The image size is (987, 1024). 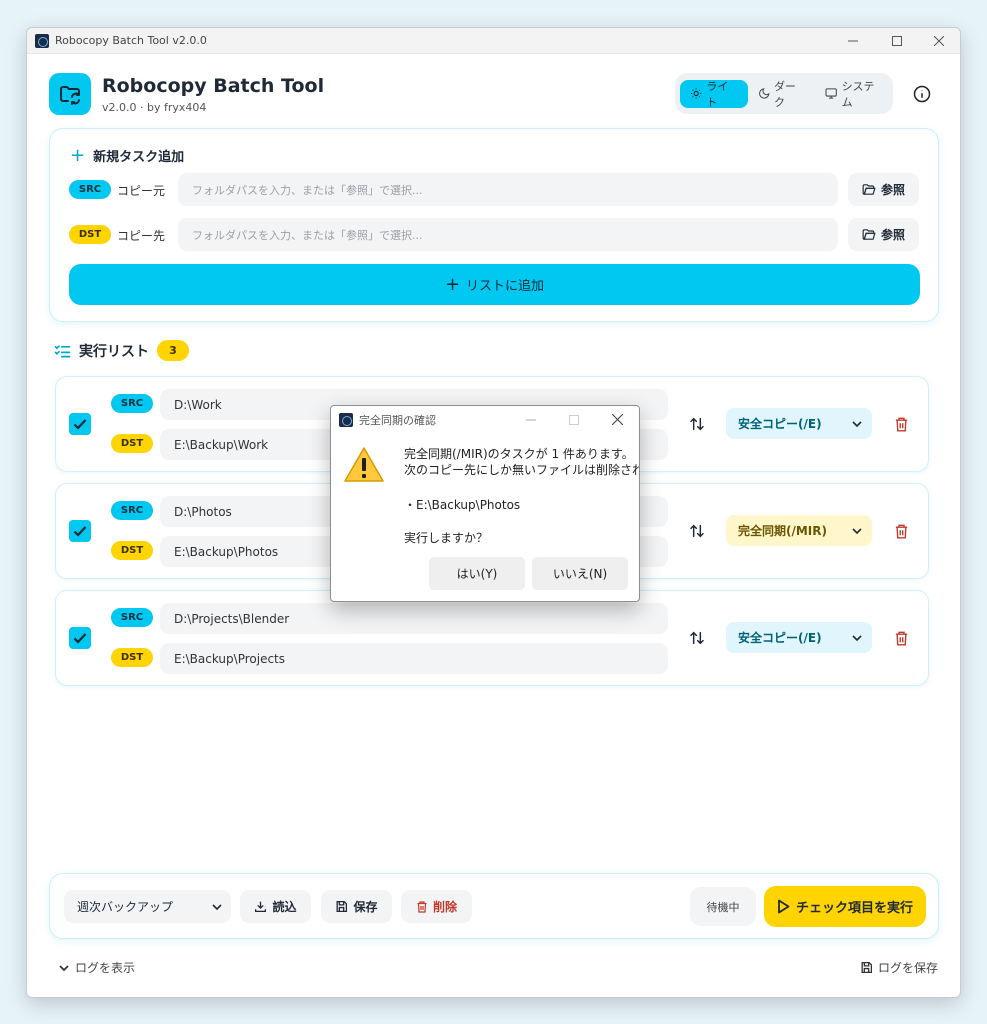 I want to click on save-log-label: ログを保存, so click(x=908, y=968).